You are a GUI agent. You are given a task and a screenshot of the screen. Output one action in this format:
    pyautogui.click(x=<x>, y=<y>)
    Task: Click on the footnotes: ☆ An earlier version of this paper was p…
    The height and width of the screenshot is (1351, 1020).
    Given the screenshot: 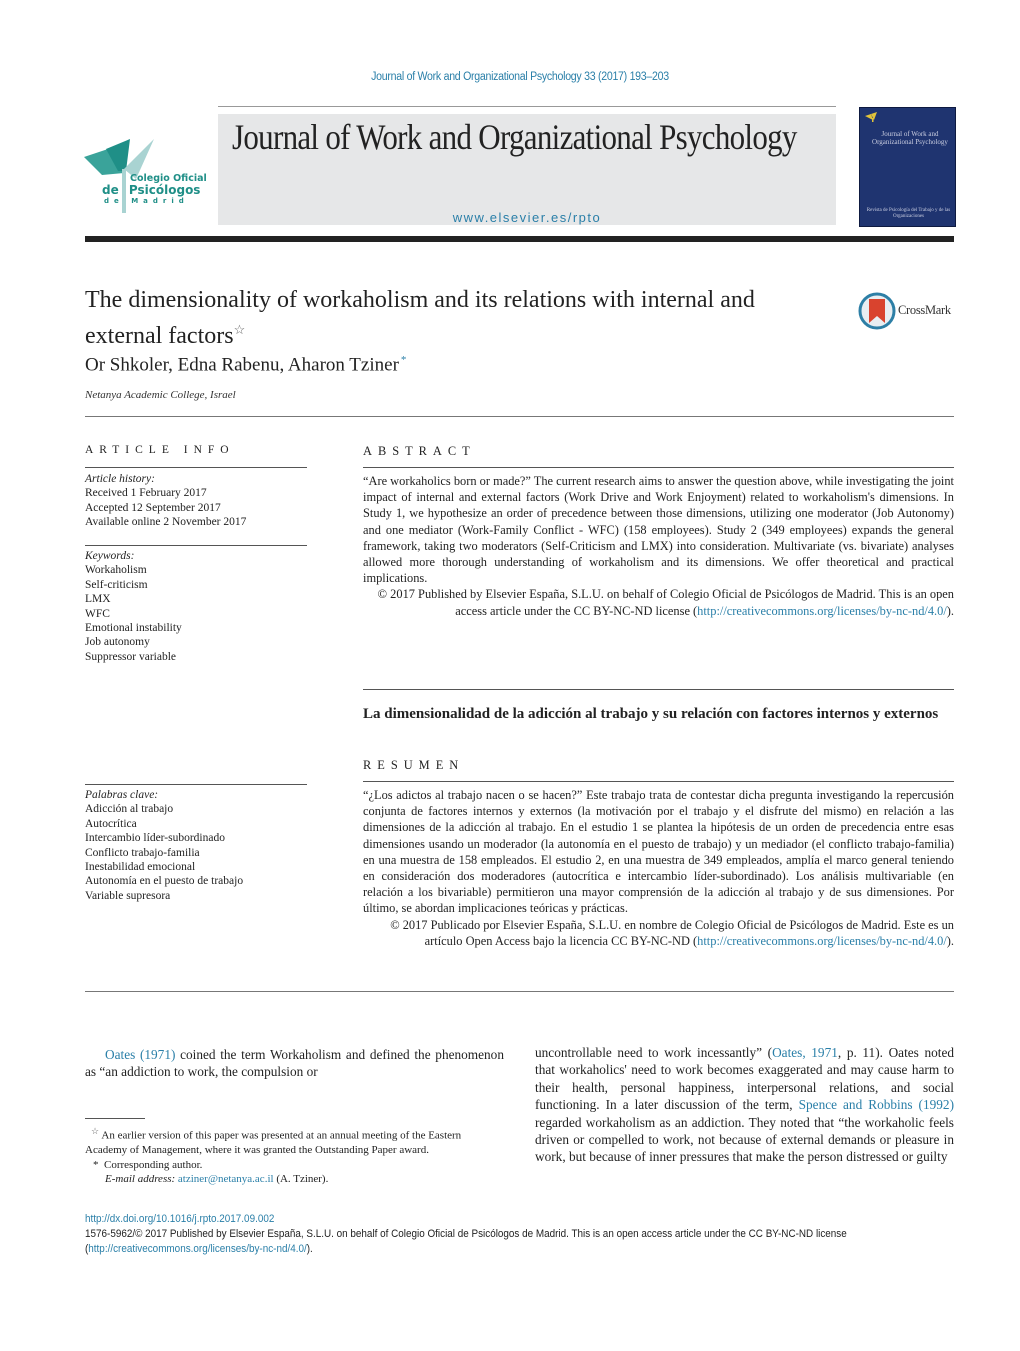 What is the action you would take?
    pyautogui.click(x=295, y=1155)
    